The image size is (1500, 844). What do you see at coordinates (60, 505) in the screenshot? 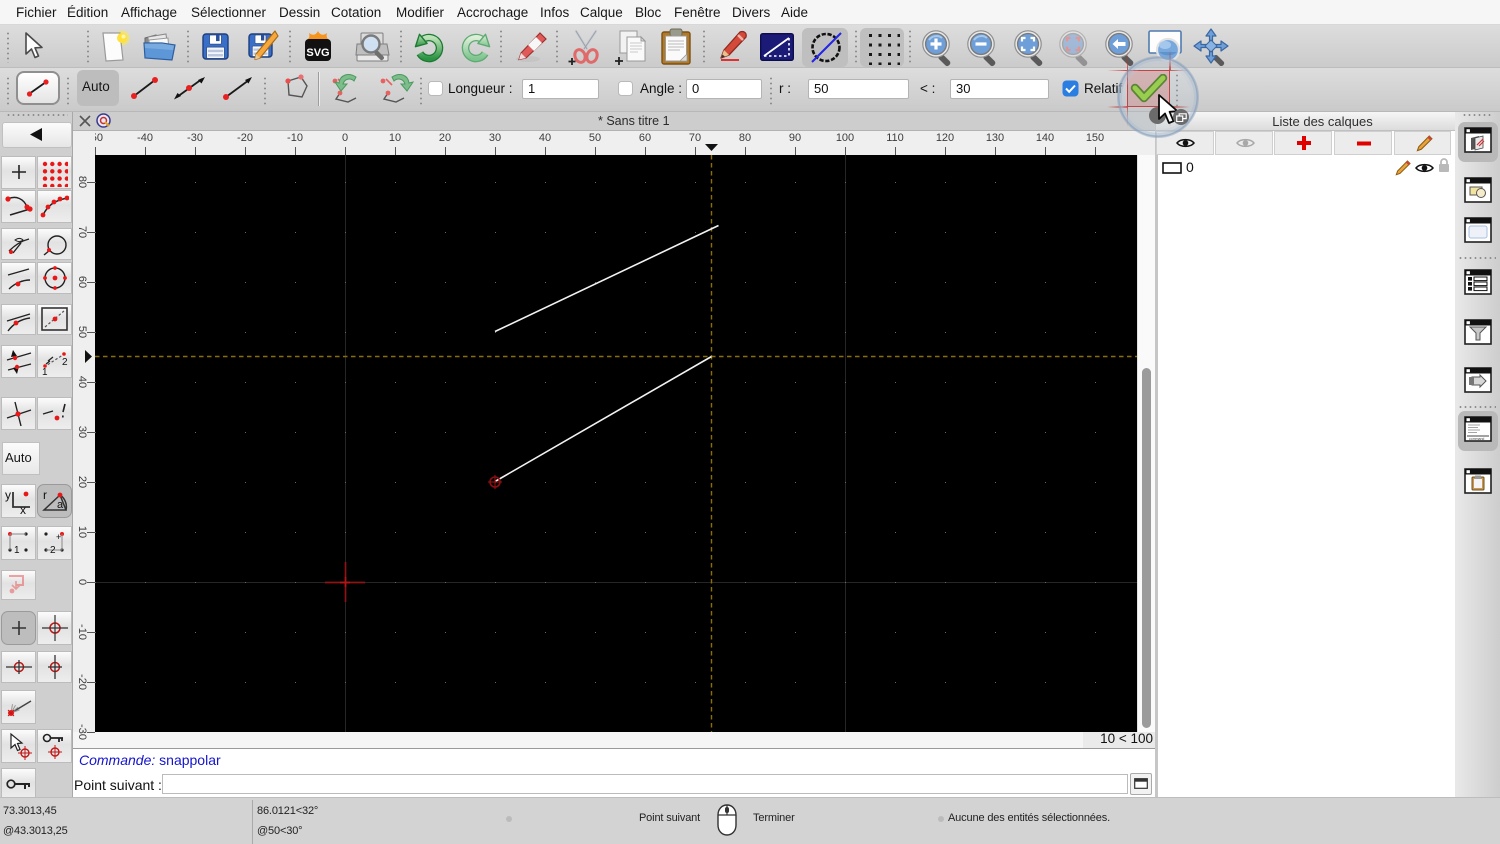
I see `svg-text: a` at bounding box center [60, 505].